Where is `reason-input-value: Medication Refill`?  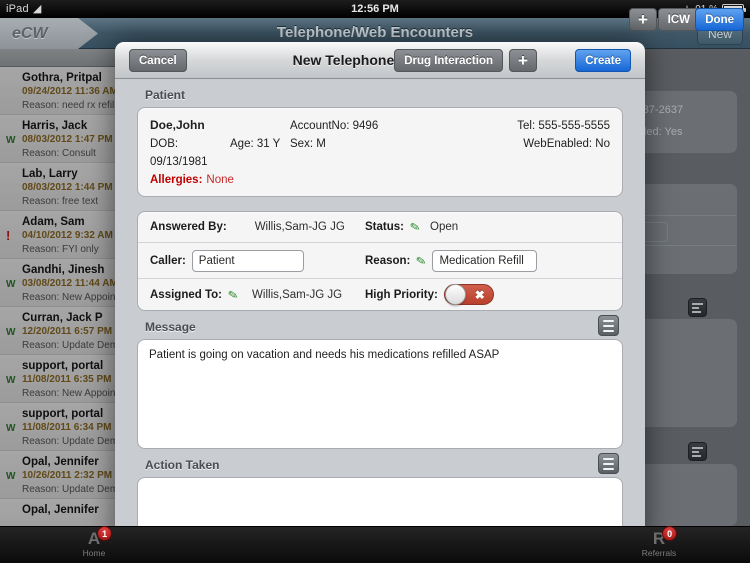
reason-input-value: Medication Refill is located at coordinates (481, 260).